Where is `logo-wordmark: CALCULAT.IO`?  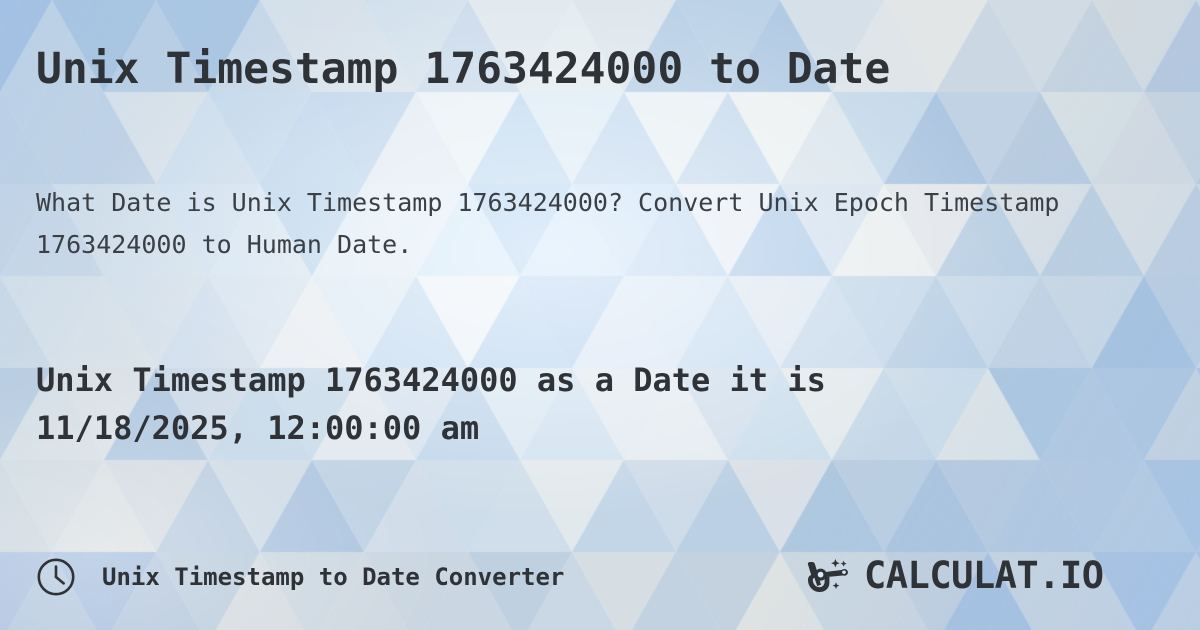 logo-wordmark: CALCULAT.IO is located at coordinates (984, 577).